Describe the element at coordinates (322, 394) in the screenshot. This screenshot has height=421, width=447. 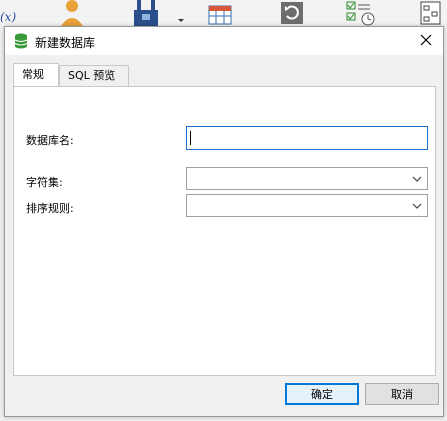
I see `ok-button: 确定` at that location.